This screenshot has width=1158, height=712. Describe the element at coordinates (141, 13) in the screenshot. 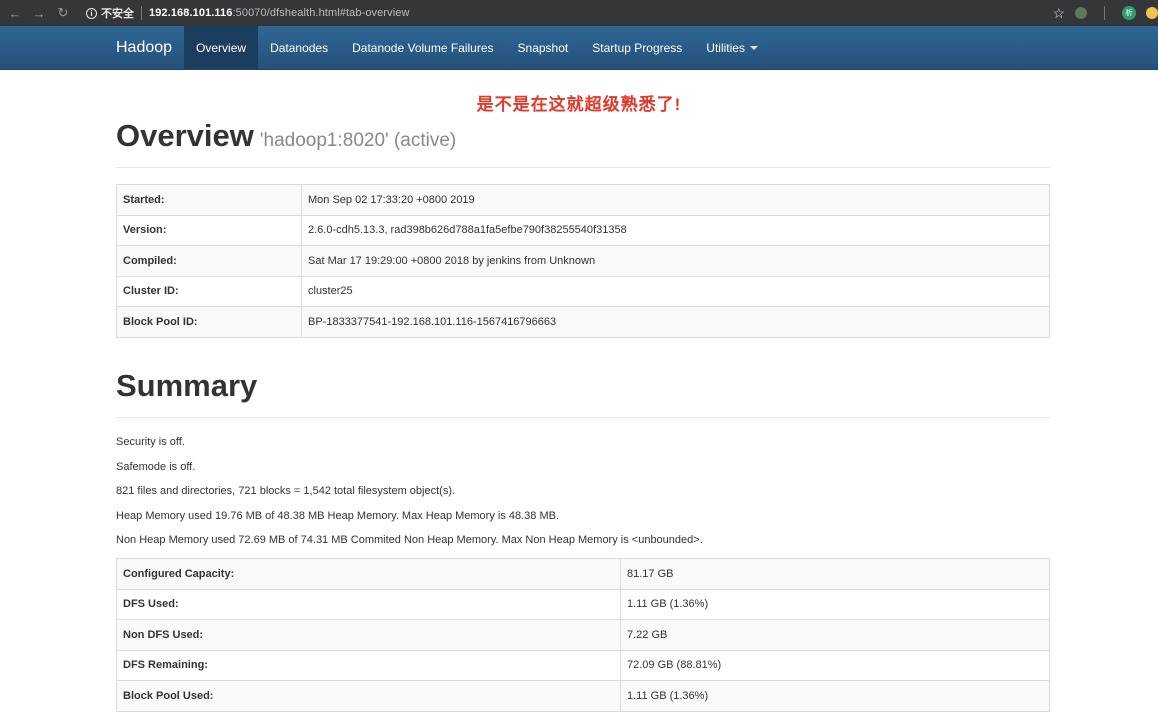

I see `address-divider` at that location.